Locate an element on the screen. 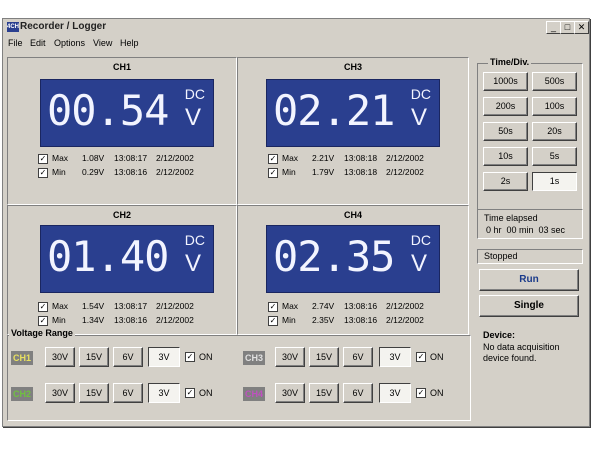 The width and height of the screenshot is (600, 450). ch2-min-checkbox: ✓ is located at coordinates (43, 321).